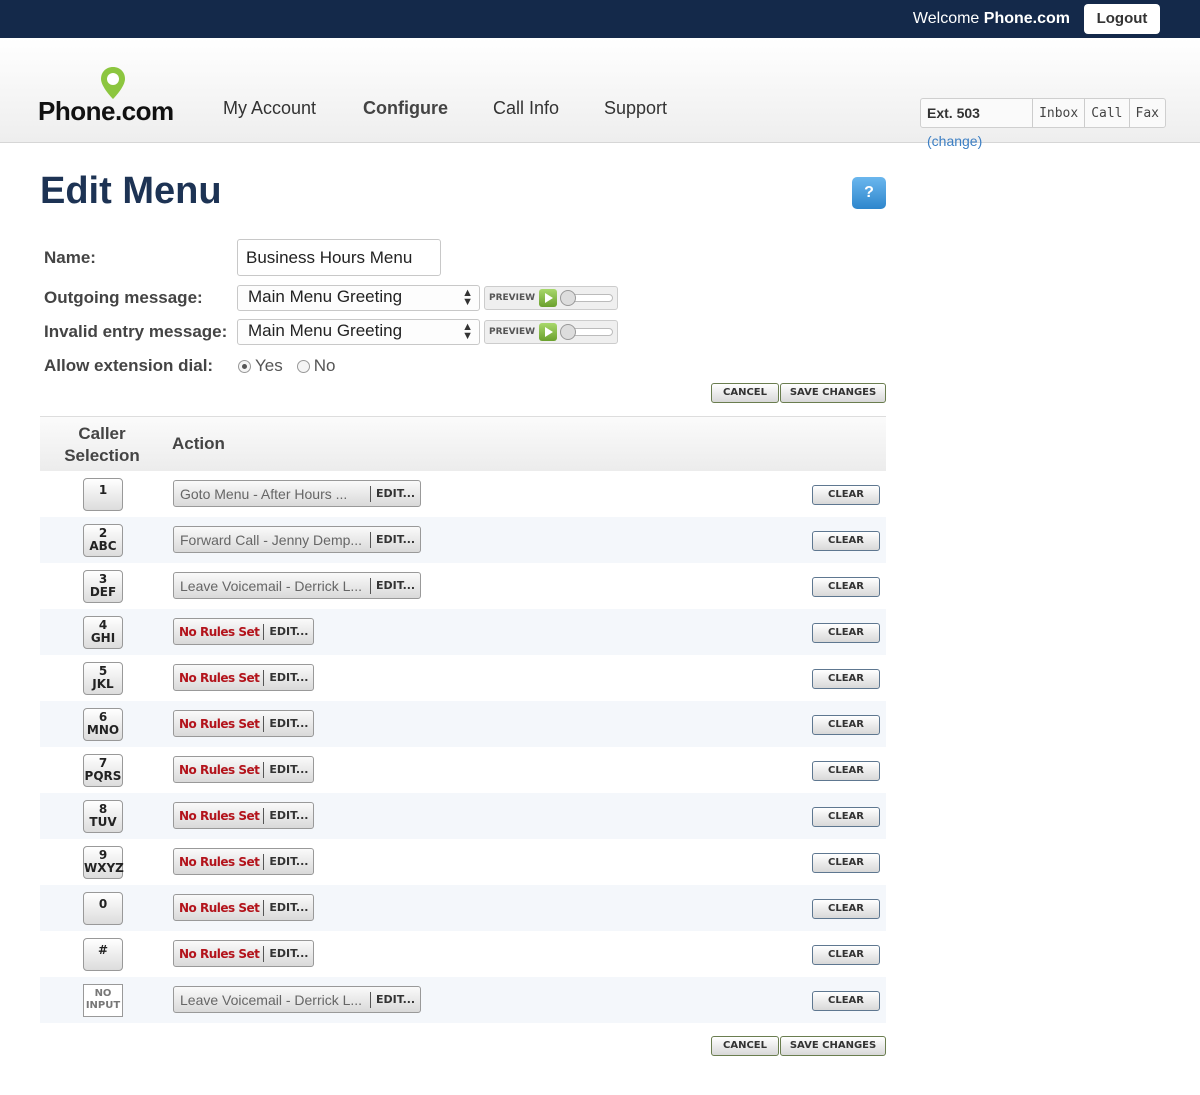 Image resolution: width=1200 pixels, height=1095 pixels. Describe the element at coordinates (467, 297) in the screenshot. I see `select-arrows-icon: ▲ ▼` at that location.